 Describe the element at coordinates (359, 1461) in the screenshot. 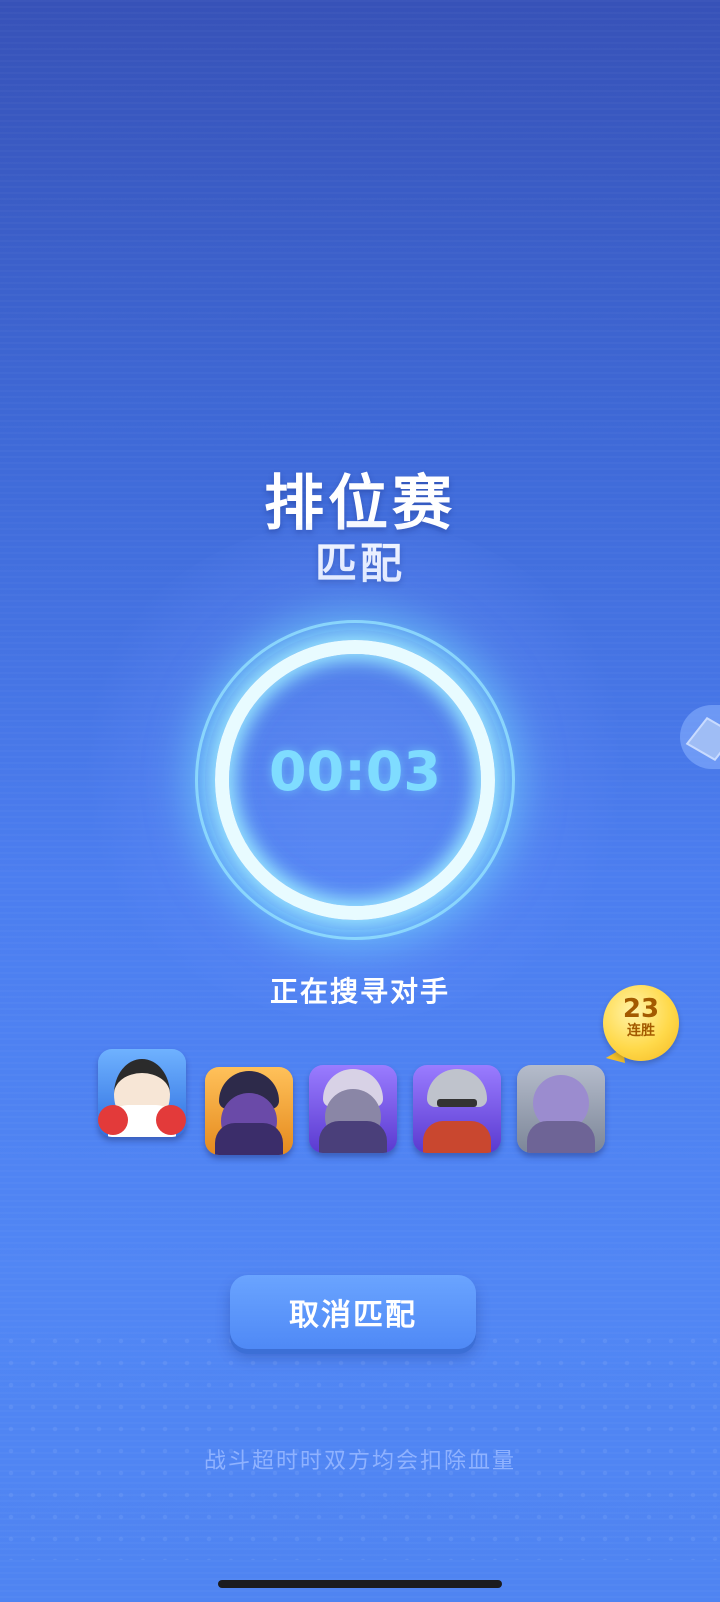

I see `timeout-notice: 战斗超时时双方均会扣除血量` at that location.